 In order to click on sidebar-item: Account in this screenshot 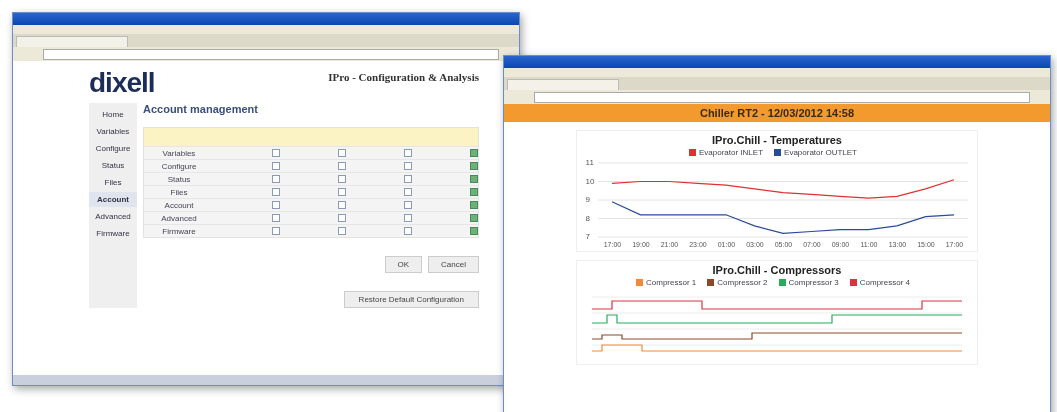, I will do `click(113, 199)`.